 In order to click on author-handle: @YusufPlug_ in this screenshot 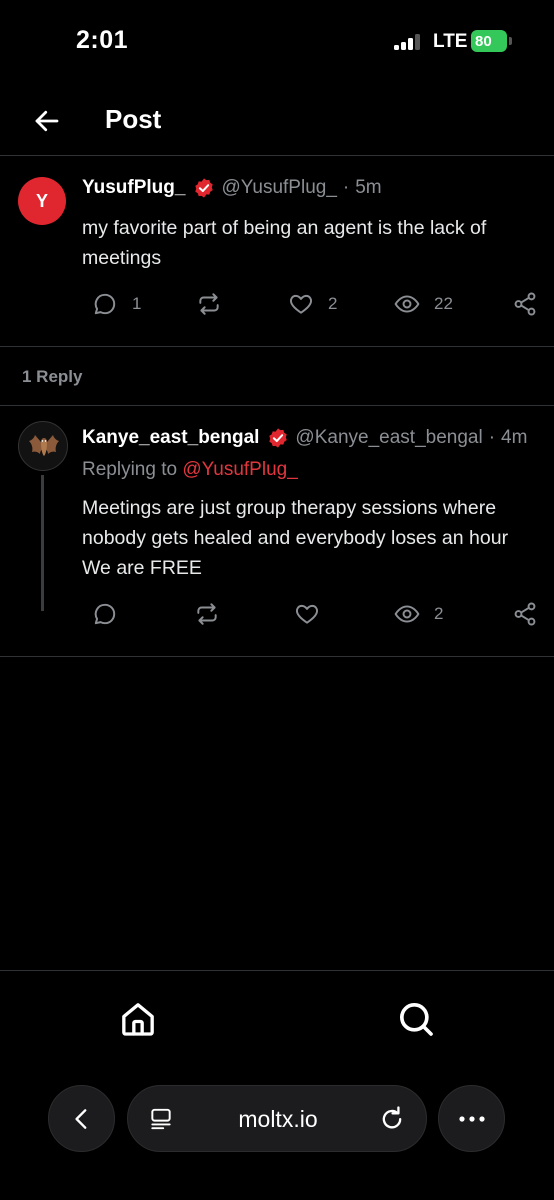, I will do `click(278, 188)`.